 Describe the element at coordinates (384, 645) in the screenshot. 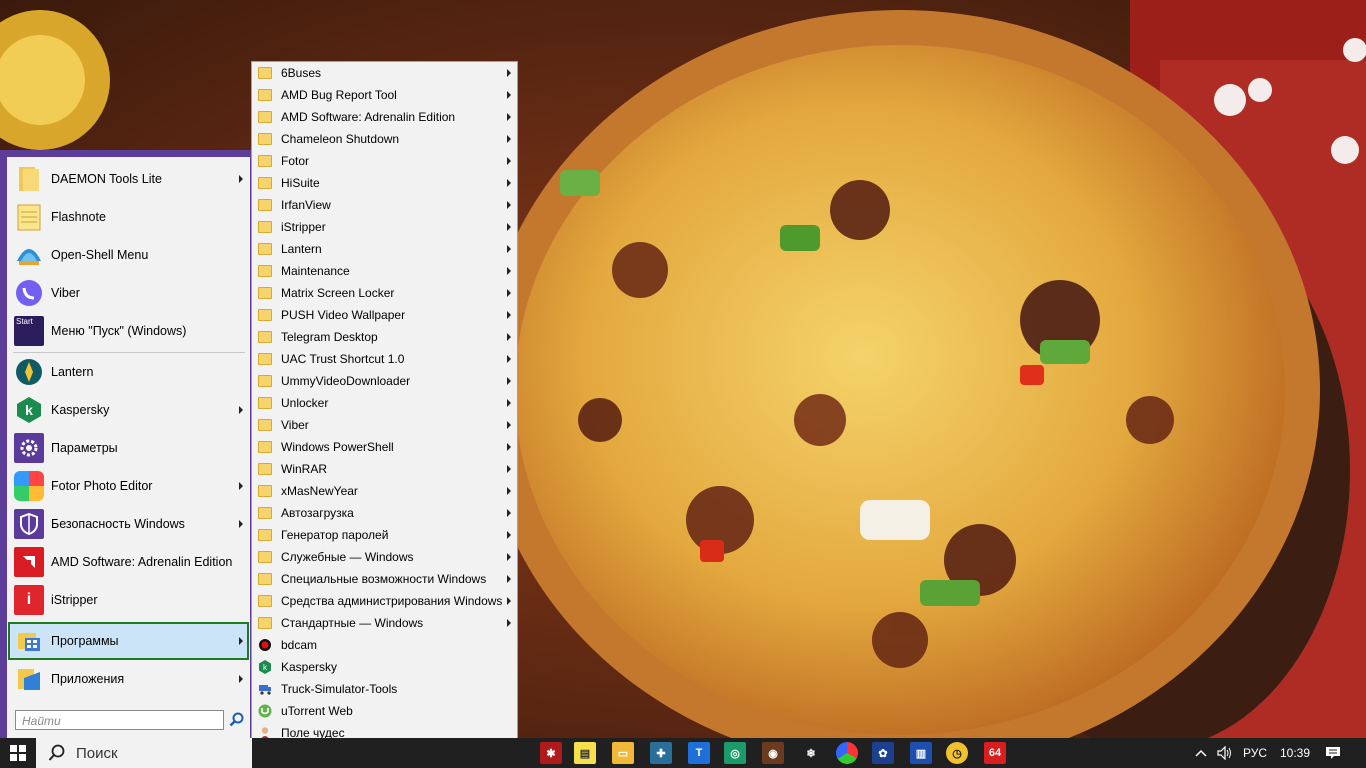

I see `programs-app-bdcam: bdcam` at that location.